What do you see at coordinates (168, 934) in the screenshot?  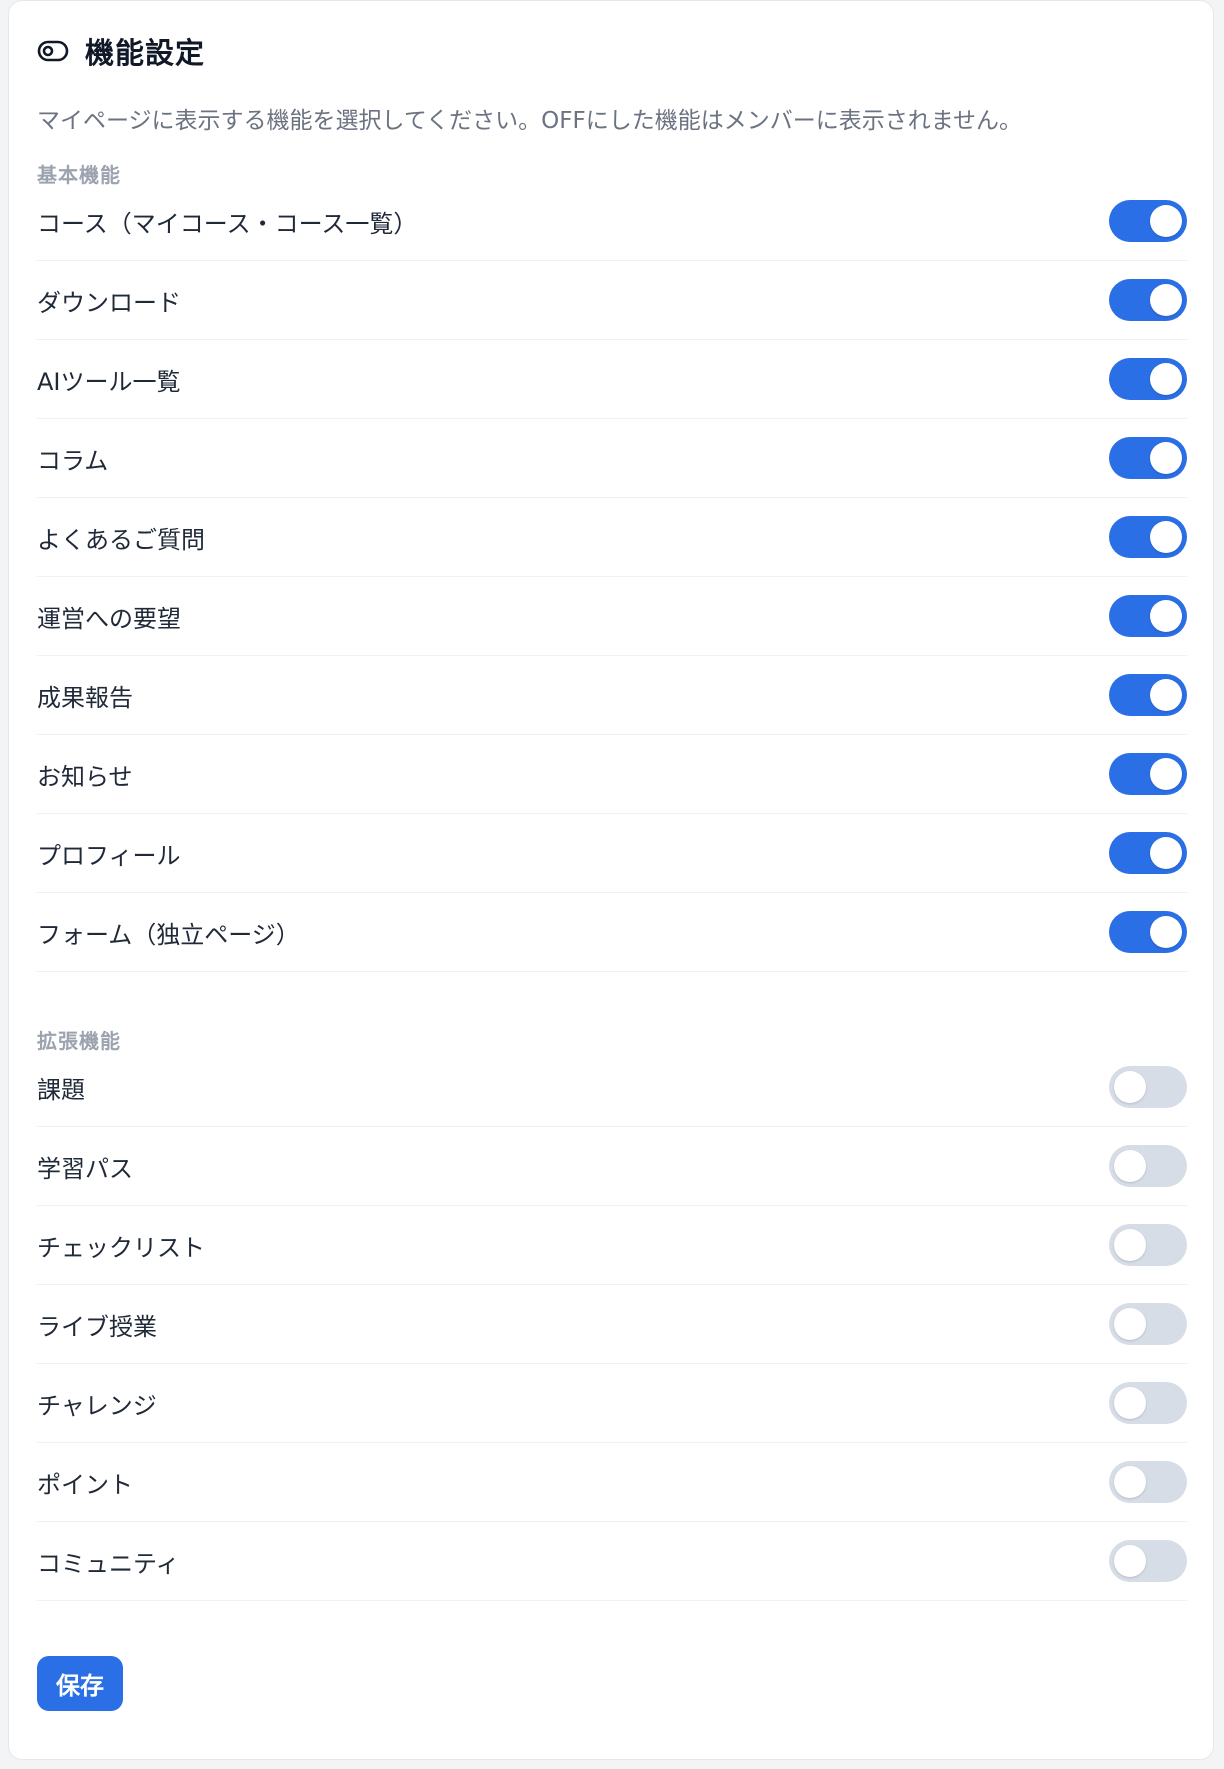 I see `feature-label: フォーム（独立ページ）` at bounding box center [168, 934].